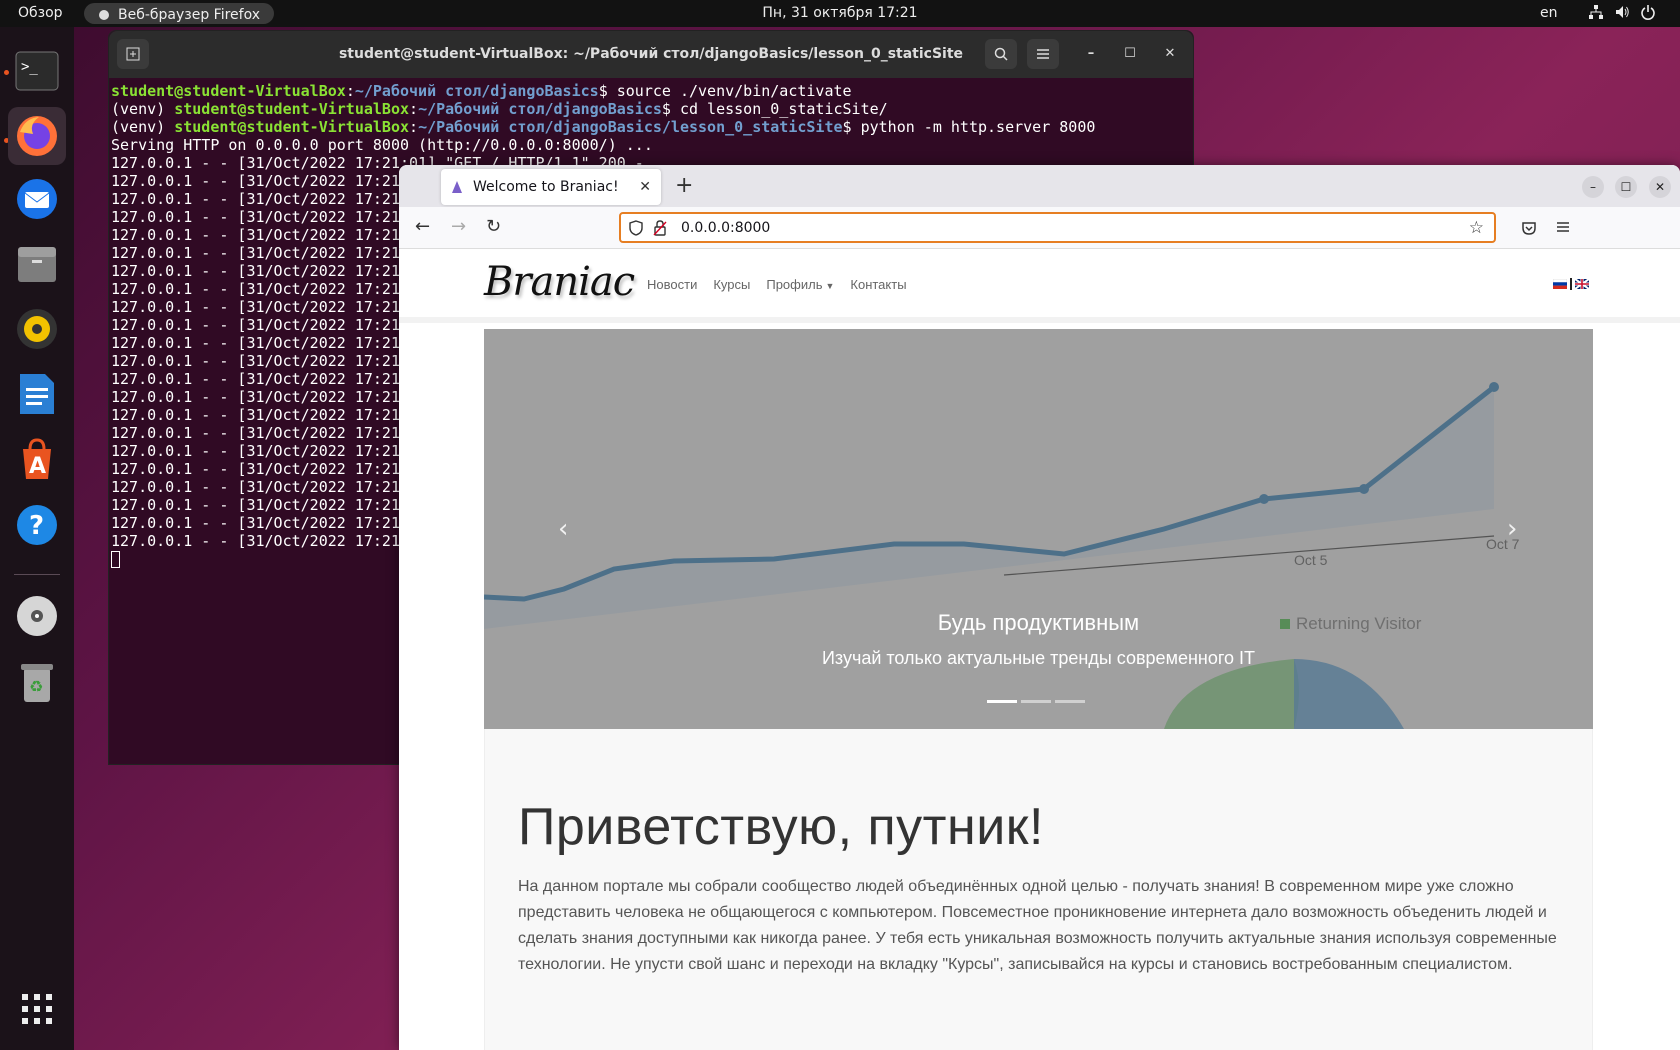  Describe the element at coordinates (1130, 54) in the screenshot. I see `terminal-maximize-button: ☐` at that location.